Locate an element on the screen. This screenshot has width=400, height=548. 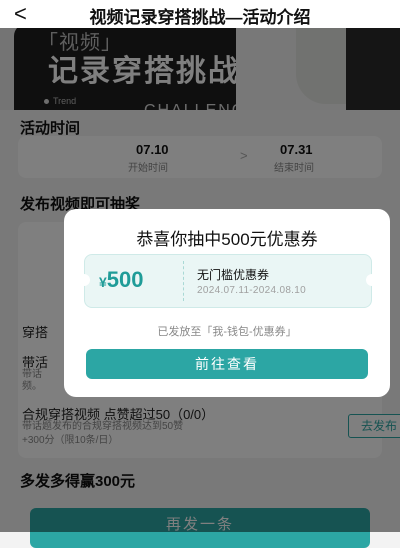
top-nav-bar: < 视频记录穿搭挑战—活动介绍 is located at coordinates (200, 14).